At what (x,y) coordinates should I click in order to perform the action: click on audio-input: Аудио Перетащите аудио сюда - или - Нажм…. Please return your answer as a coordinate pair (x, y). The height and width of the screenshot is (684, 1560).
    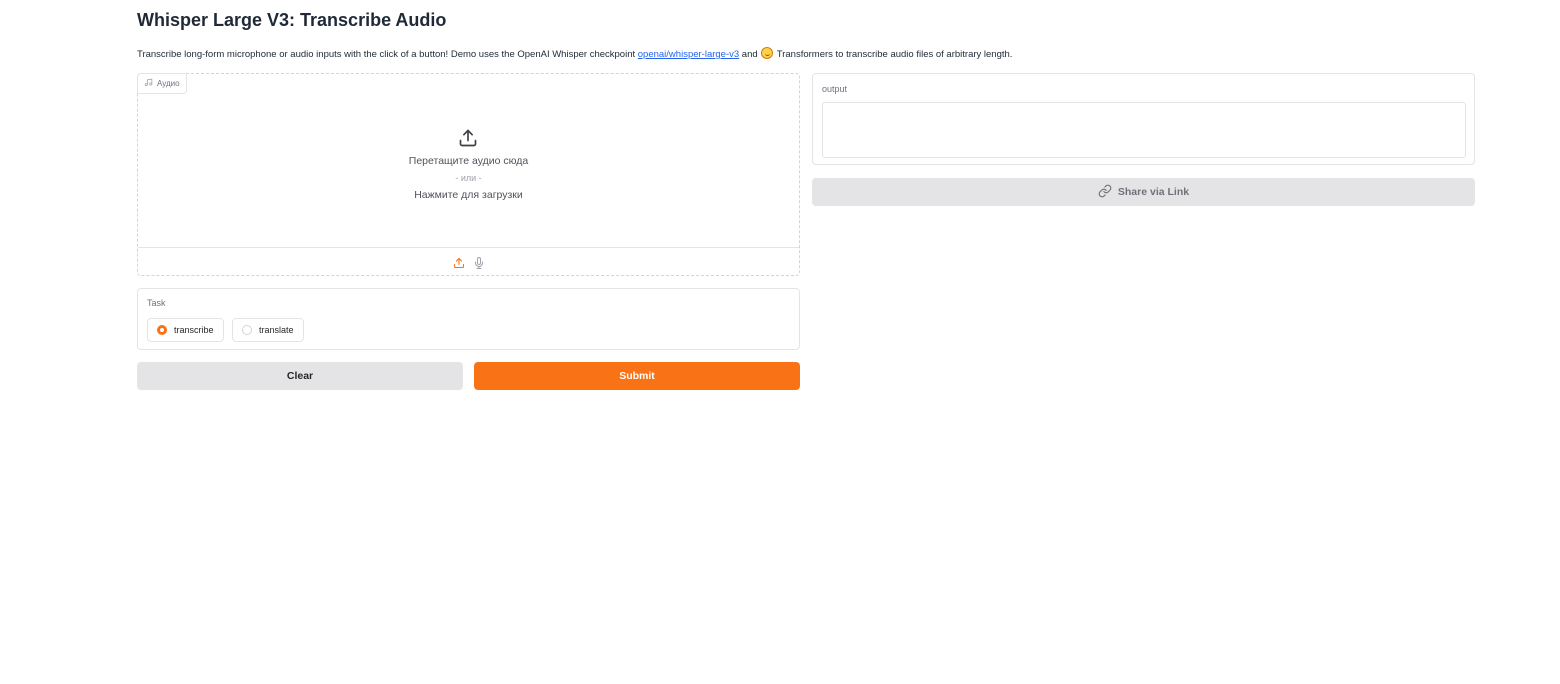
    Looking at the image, I should click on (468, 174).